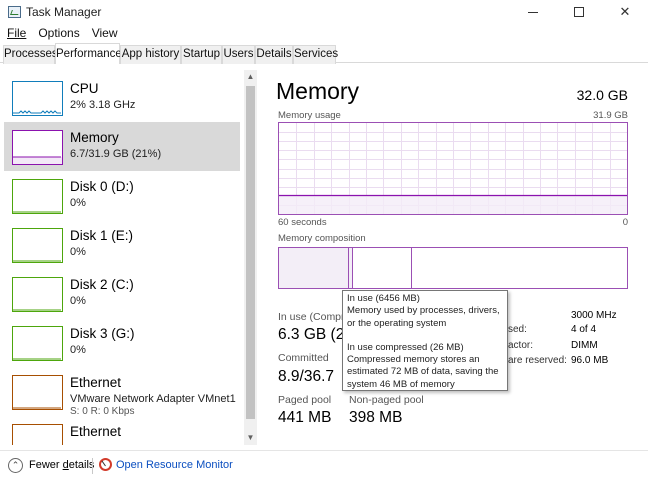  What do you see at coordinates (94, 137) in the screenshot?
I see `resource-name: Memory` at bounding box center [94, 137].